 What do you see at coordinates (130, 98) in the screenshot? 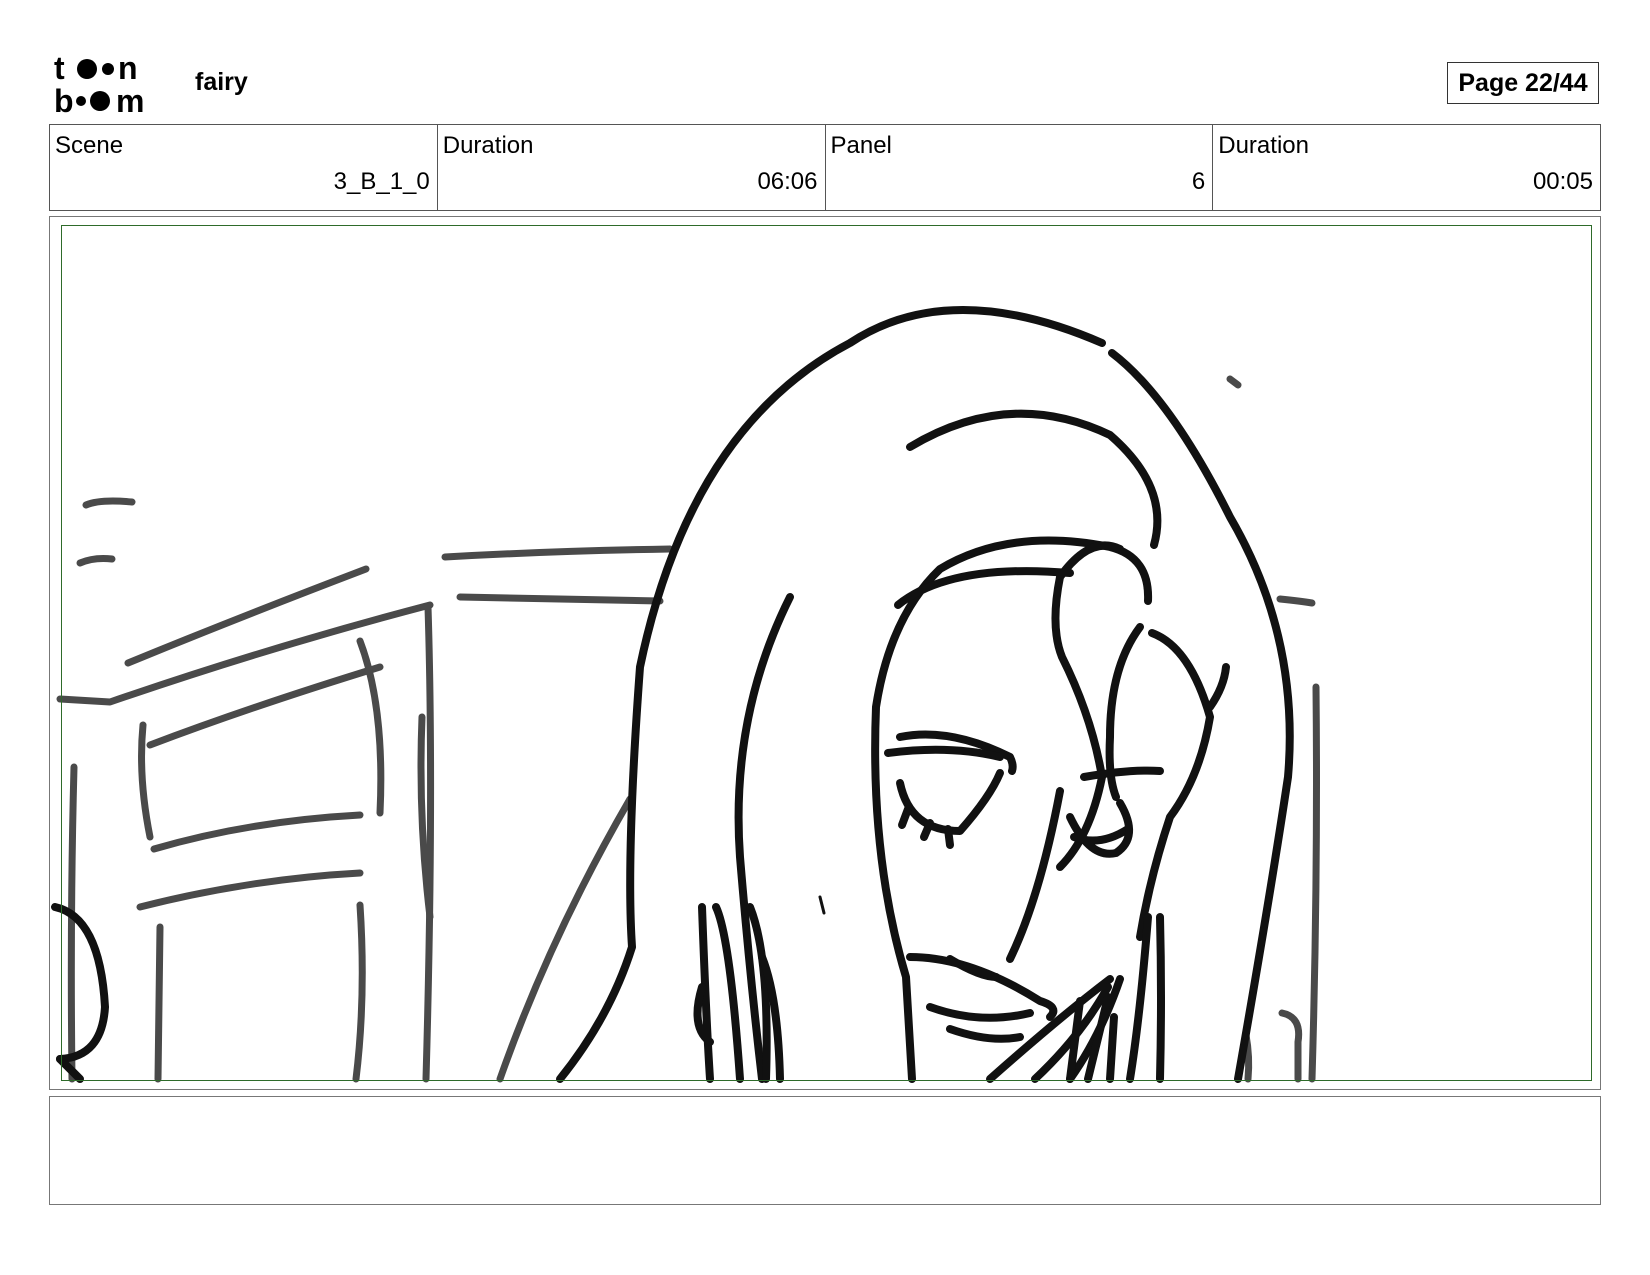
I see `svg-text: m` at bounding box center [130, 98].